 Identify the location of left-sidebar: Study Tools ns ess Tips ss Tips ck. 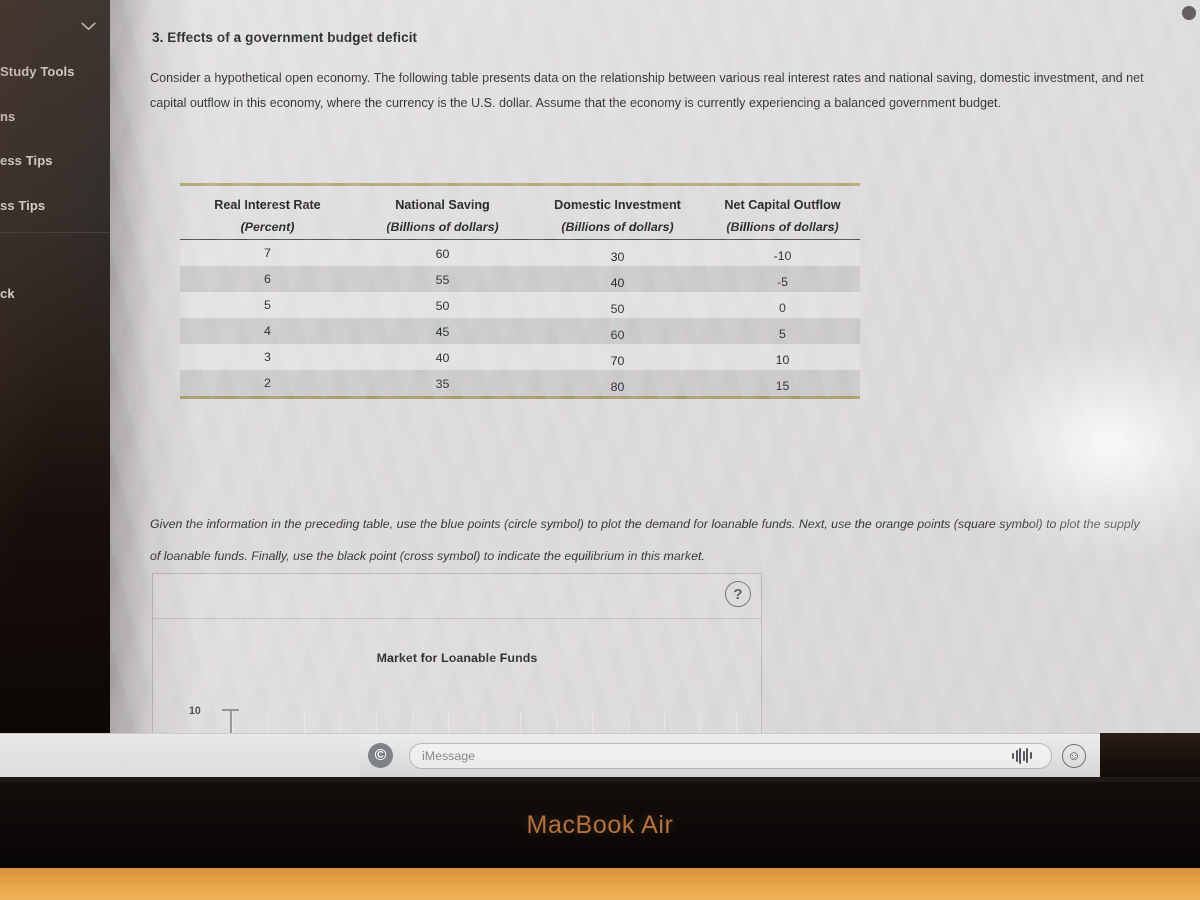
(55, 368).